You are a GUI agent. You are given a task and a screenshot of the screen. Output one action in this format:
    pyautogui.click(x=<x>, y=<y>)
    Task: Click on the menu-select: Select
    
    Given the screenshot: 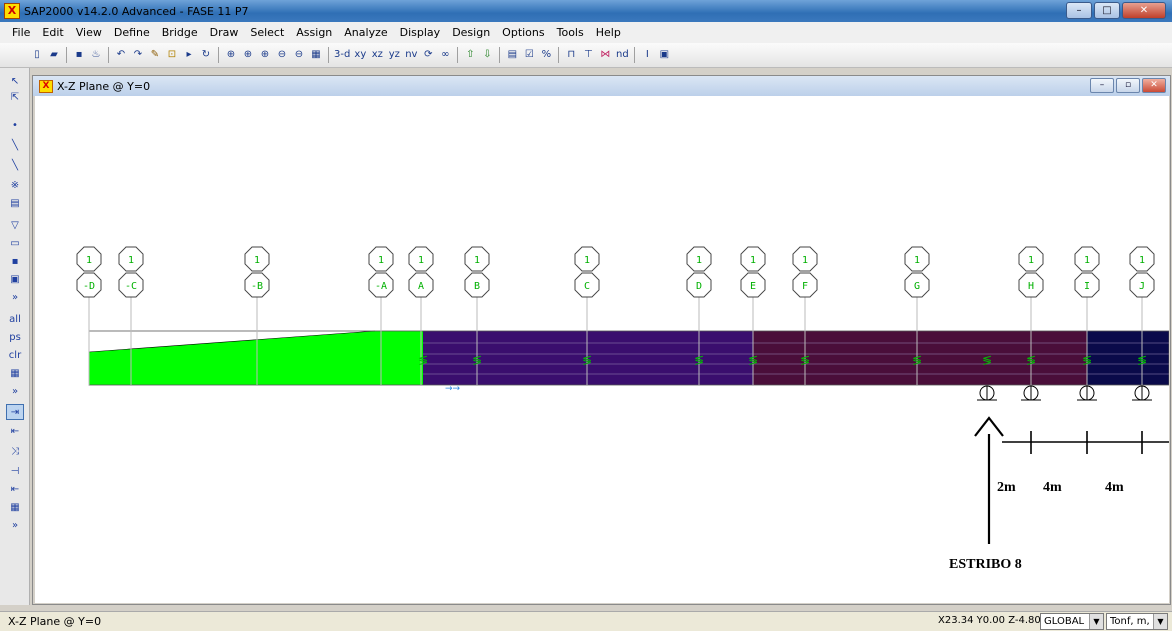 What is the action you would take?
    pyautogui.click(x=267, y=32)
    